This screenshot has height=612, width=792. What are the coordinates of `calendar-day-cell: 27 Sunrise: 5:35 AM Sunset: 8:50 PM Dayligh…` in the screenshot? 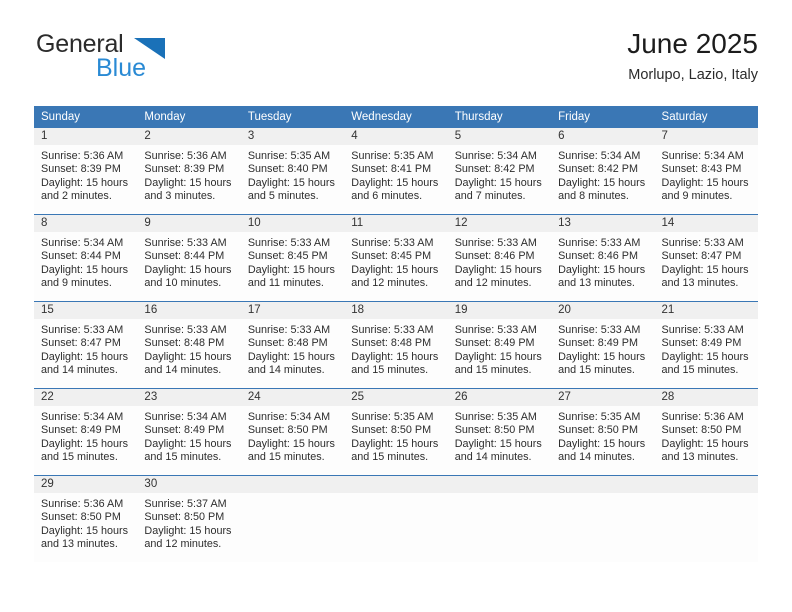 It's located at (603, 432).